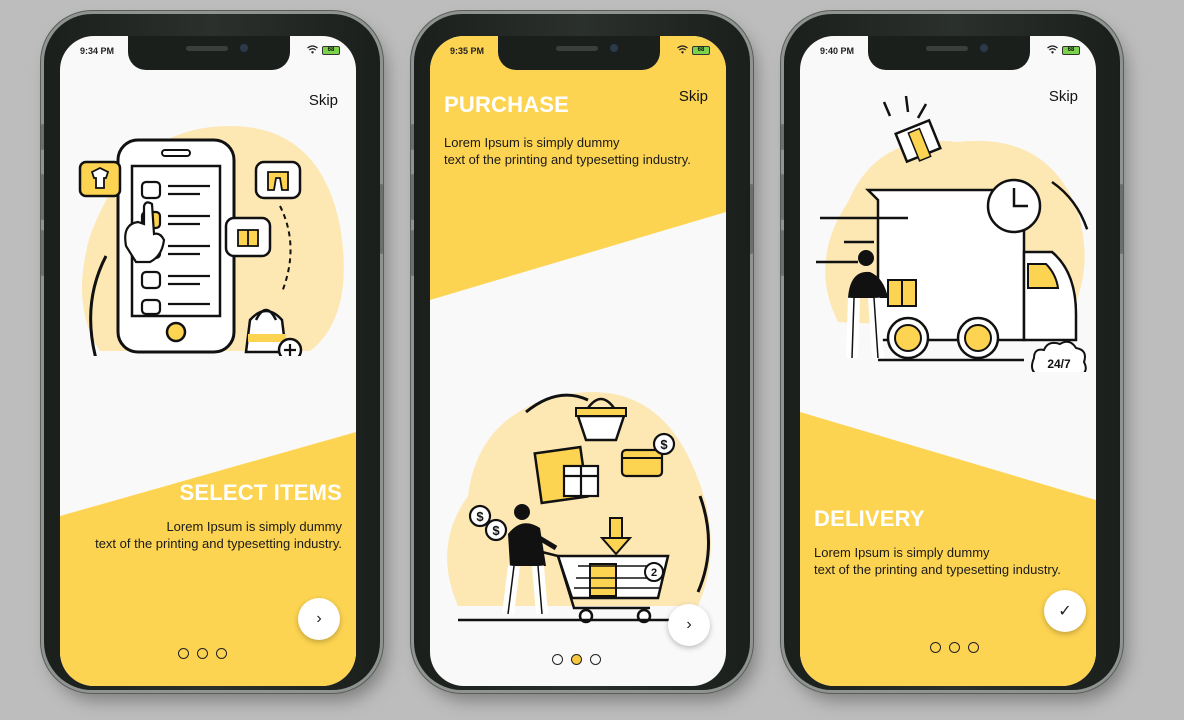 This screenshot has width=1184, height=720. I want to click on status-time: 9:35 PM, so click(467, 51).